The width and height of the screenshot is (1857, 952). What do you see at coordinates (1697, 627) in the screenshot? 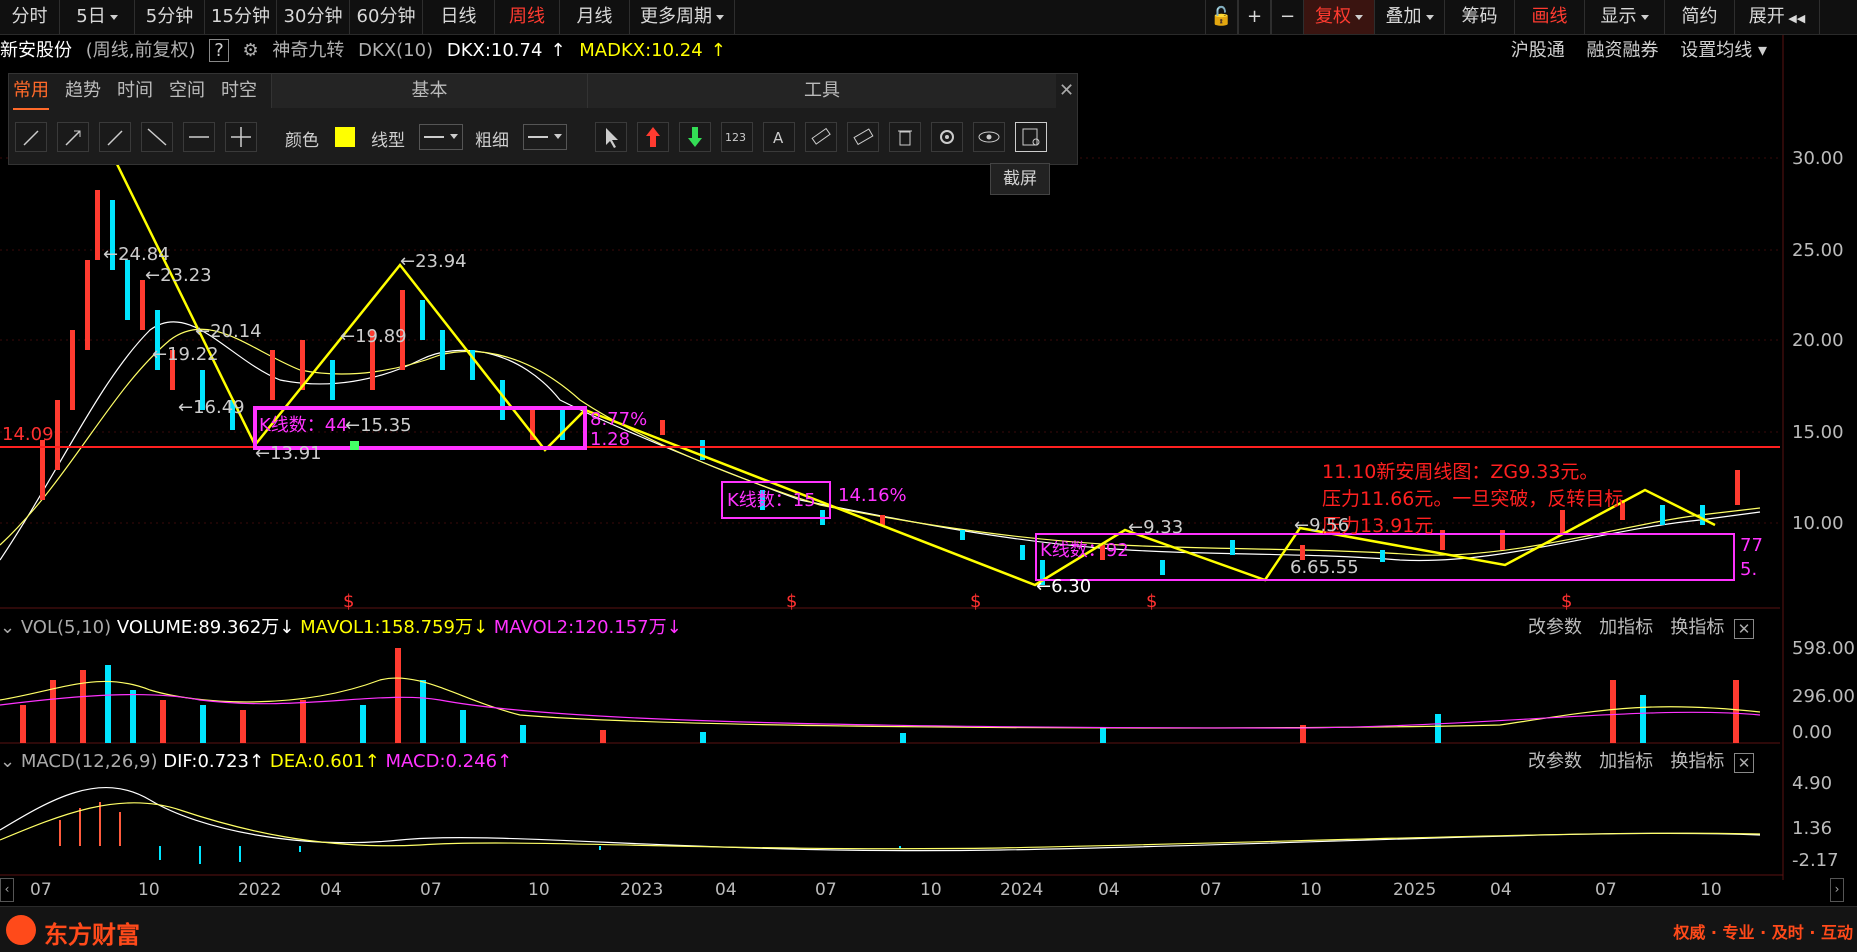
I see `vol-switch-indicator: 换指标` at bounding box center [1697, 627].